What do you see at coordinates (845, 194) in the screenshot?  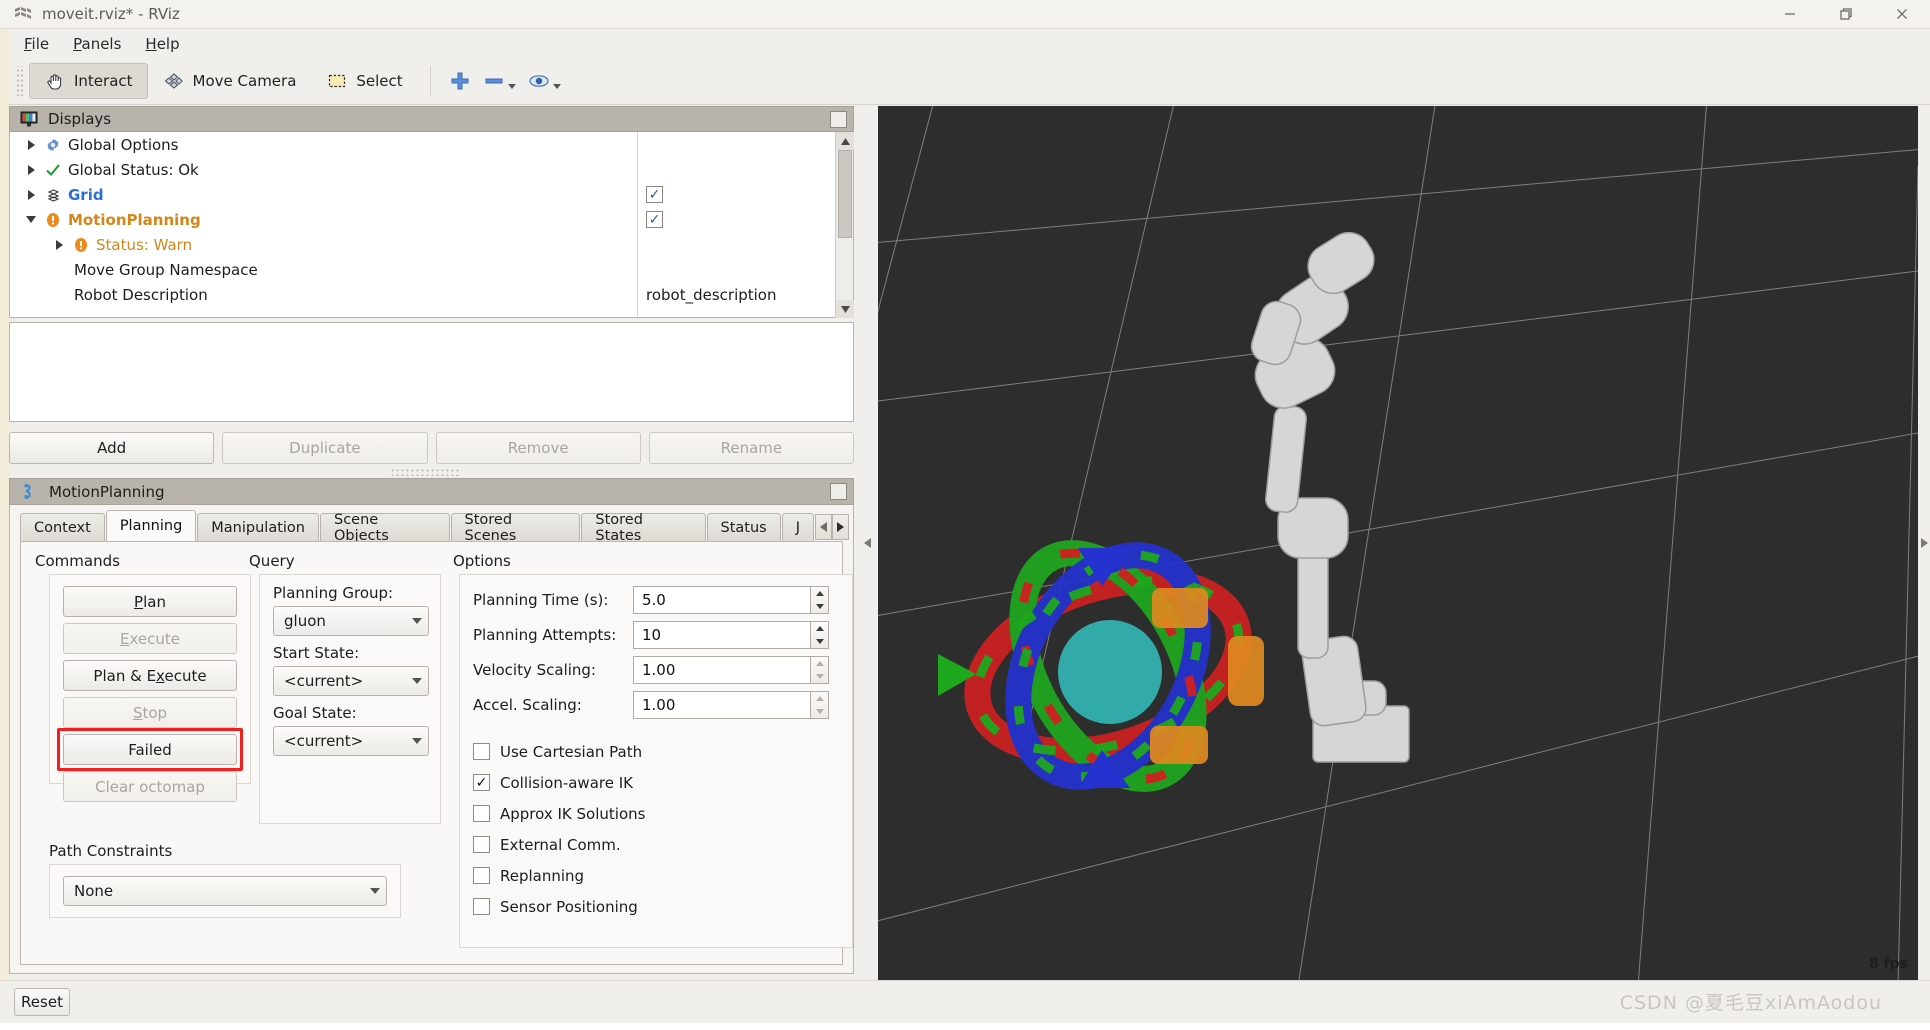 I see `scrollbar-thumb` at bounding box center [845, 194].